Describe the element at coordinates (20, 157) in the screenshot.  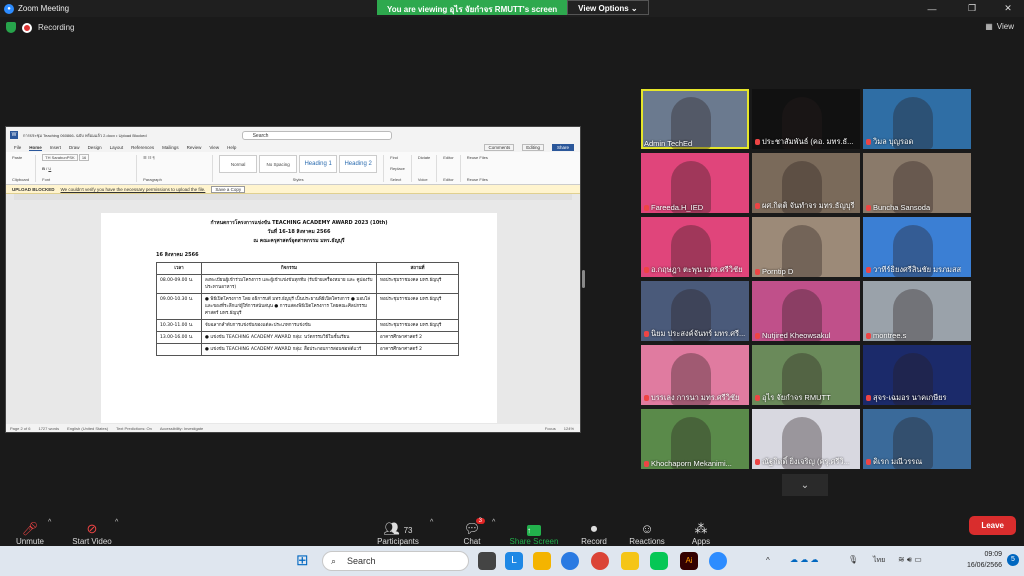
I see `paste-button: Paste` at that location.